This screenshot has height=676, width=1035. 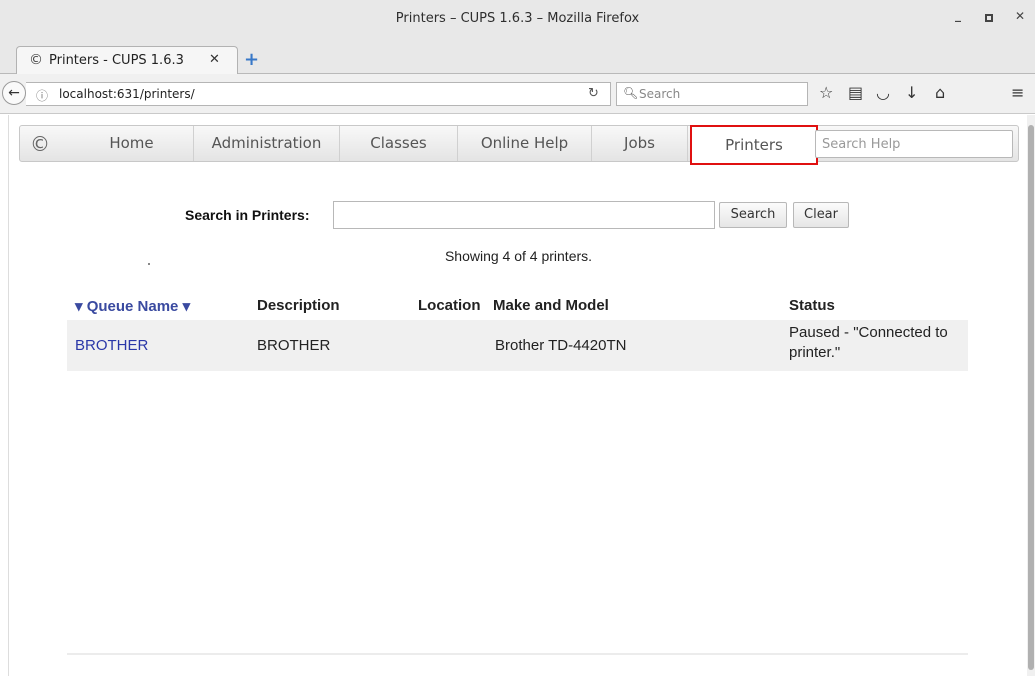 What do you see at coordinates (399, 143) in the screenshot?
I see `nav-classes: Classes` at bounding box center [399, 143].